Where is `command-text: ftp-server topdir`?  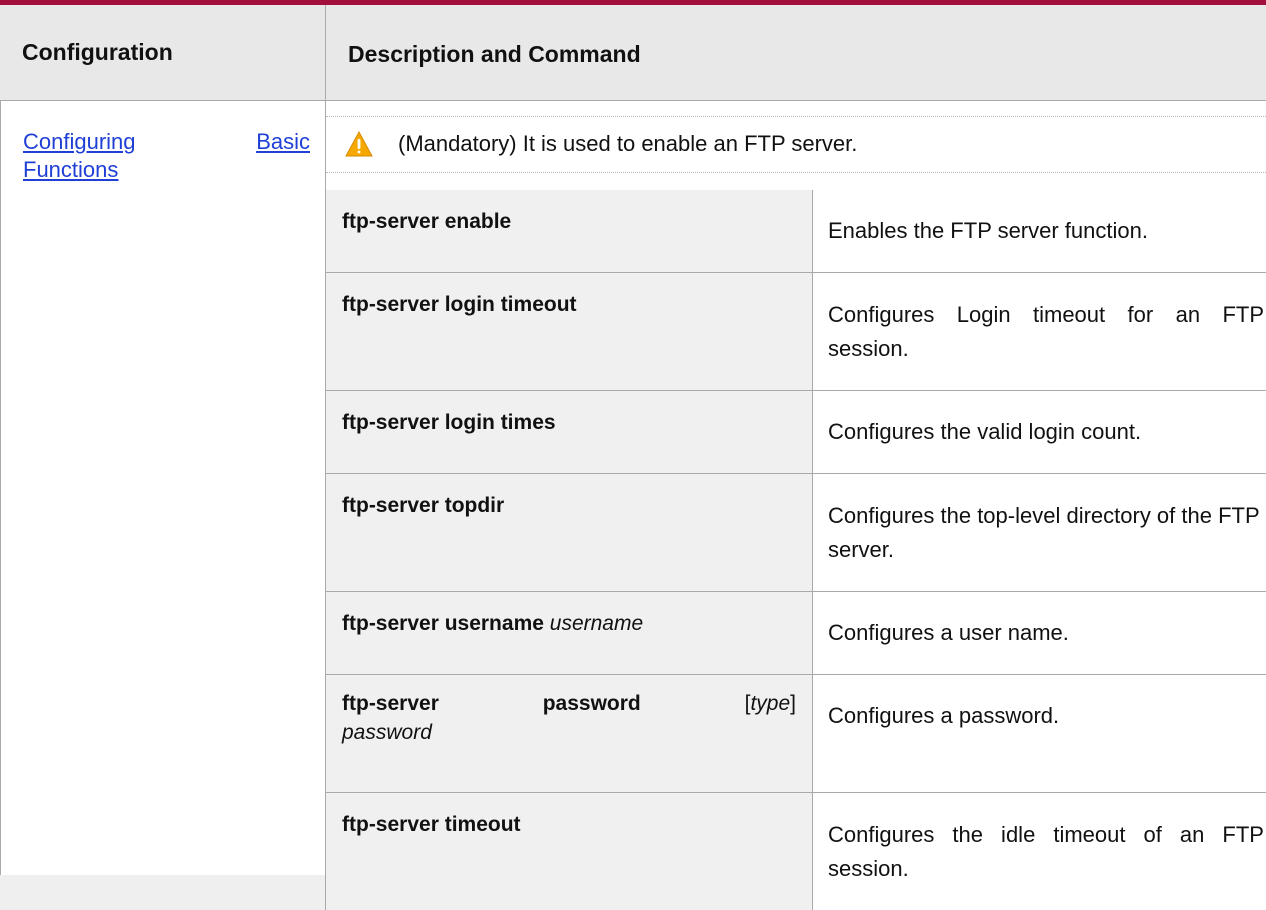
command-text: ftp-server topdir is located at coordinates (423, 505).